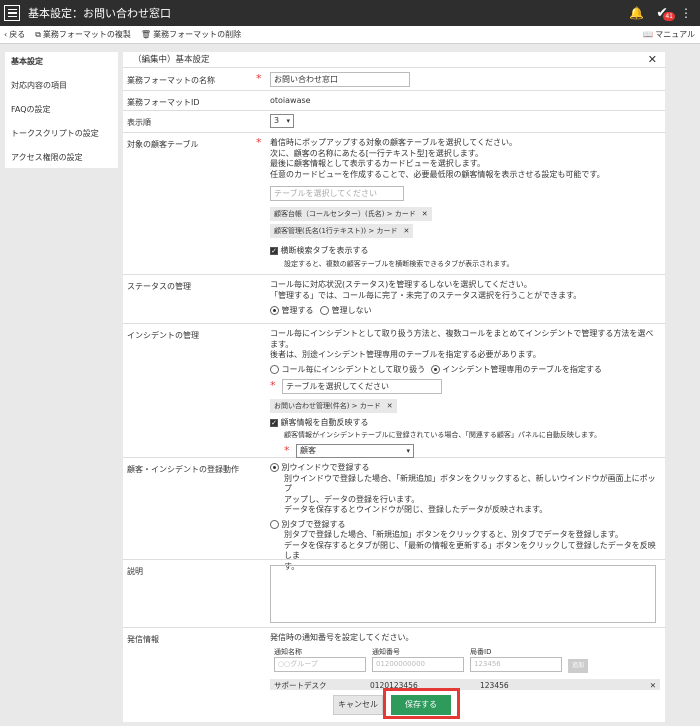  I want to click on incident-desc: 後者は、別途インシデント管理専用のテーブルを指定する必要があります。, so click(405, 354).